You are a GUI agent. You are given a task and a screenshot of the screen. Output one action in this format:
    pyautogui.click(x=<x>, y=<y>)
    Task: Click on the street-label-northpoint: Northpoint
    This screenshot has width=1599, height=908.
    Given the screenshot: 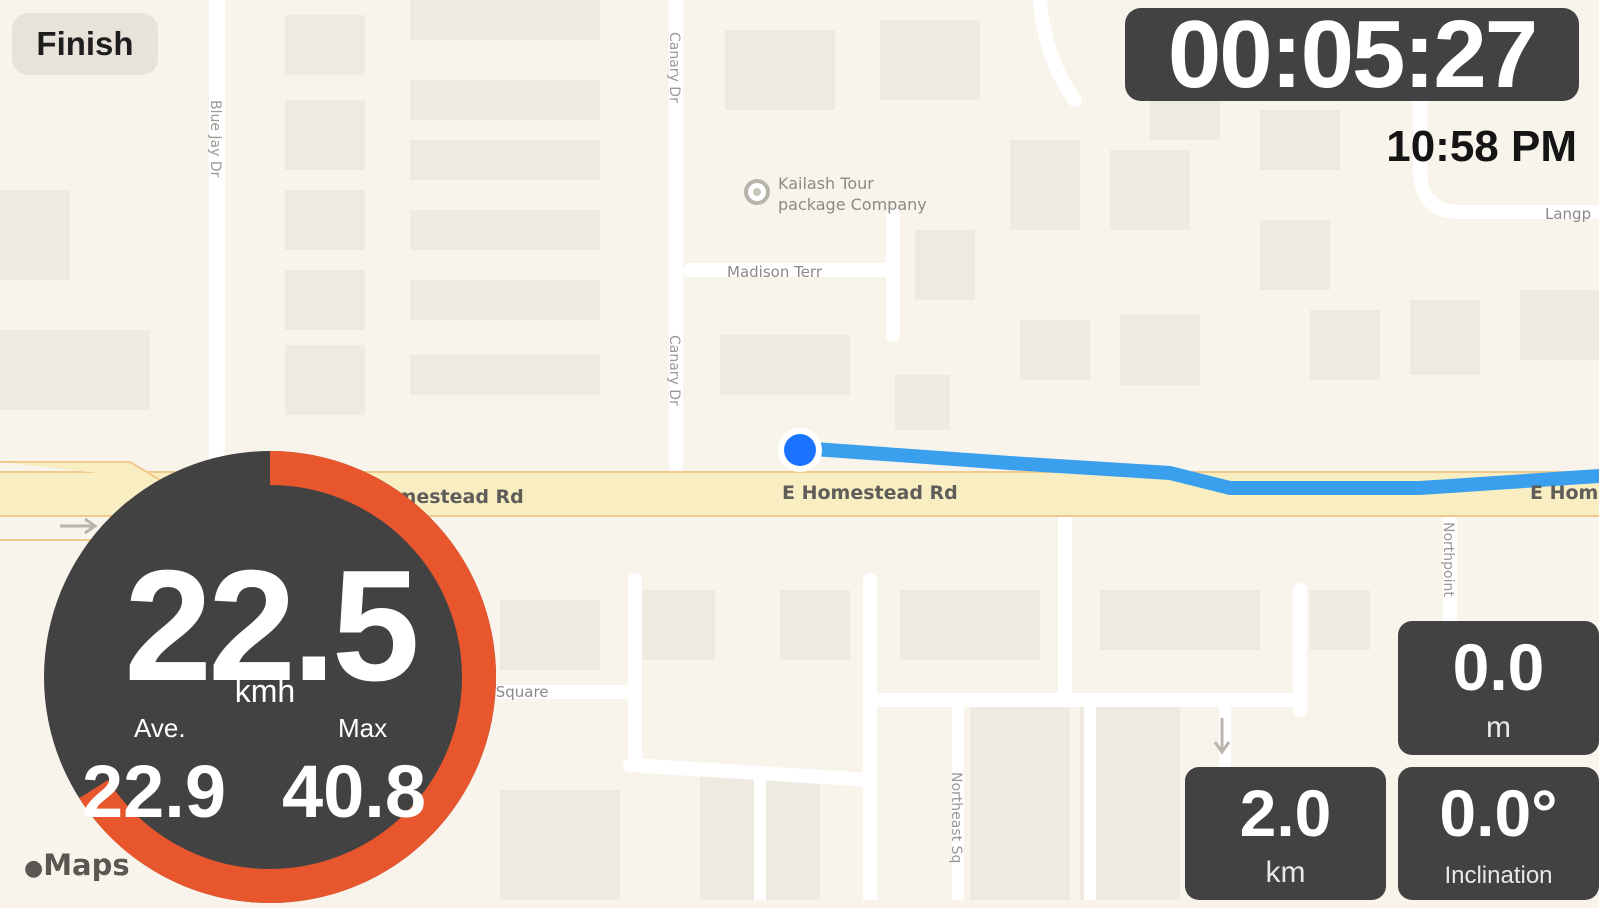 What is the action you would take?
    pyautogui.click(x=1448, y=559)
    